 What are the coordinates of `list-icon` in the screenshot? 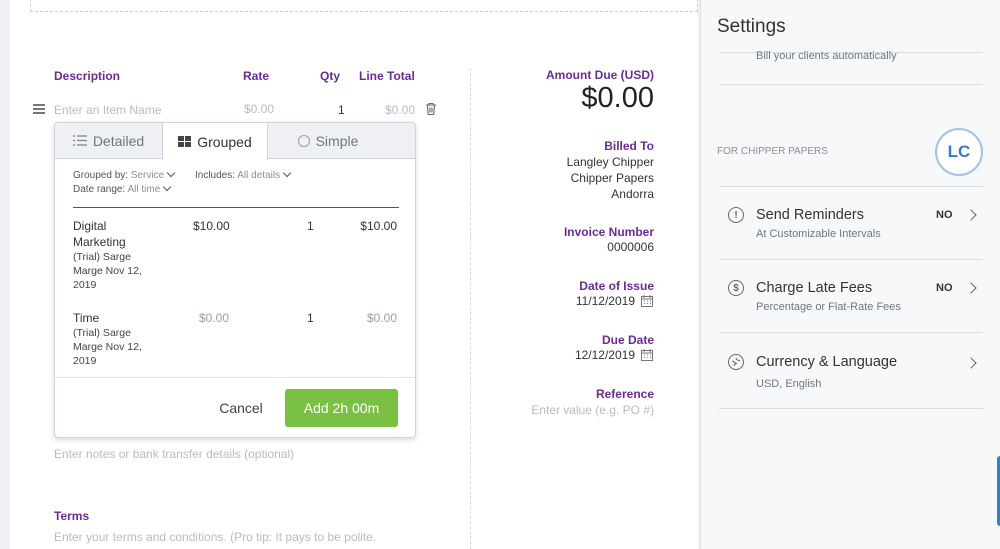 It's located at (79, 141).